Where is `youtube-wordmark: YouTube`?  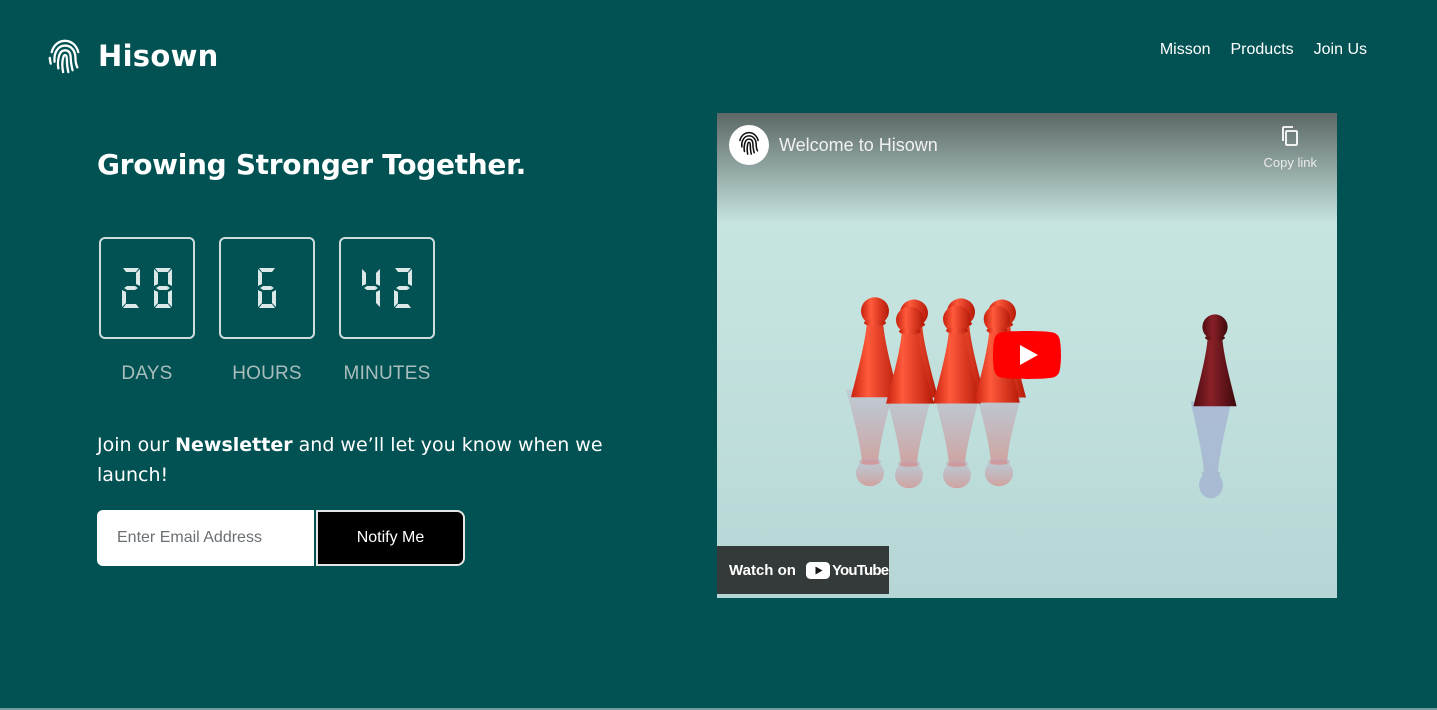
youtube-wordmark: YouTube is located at coordinates (860, 570).